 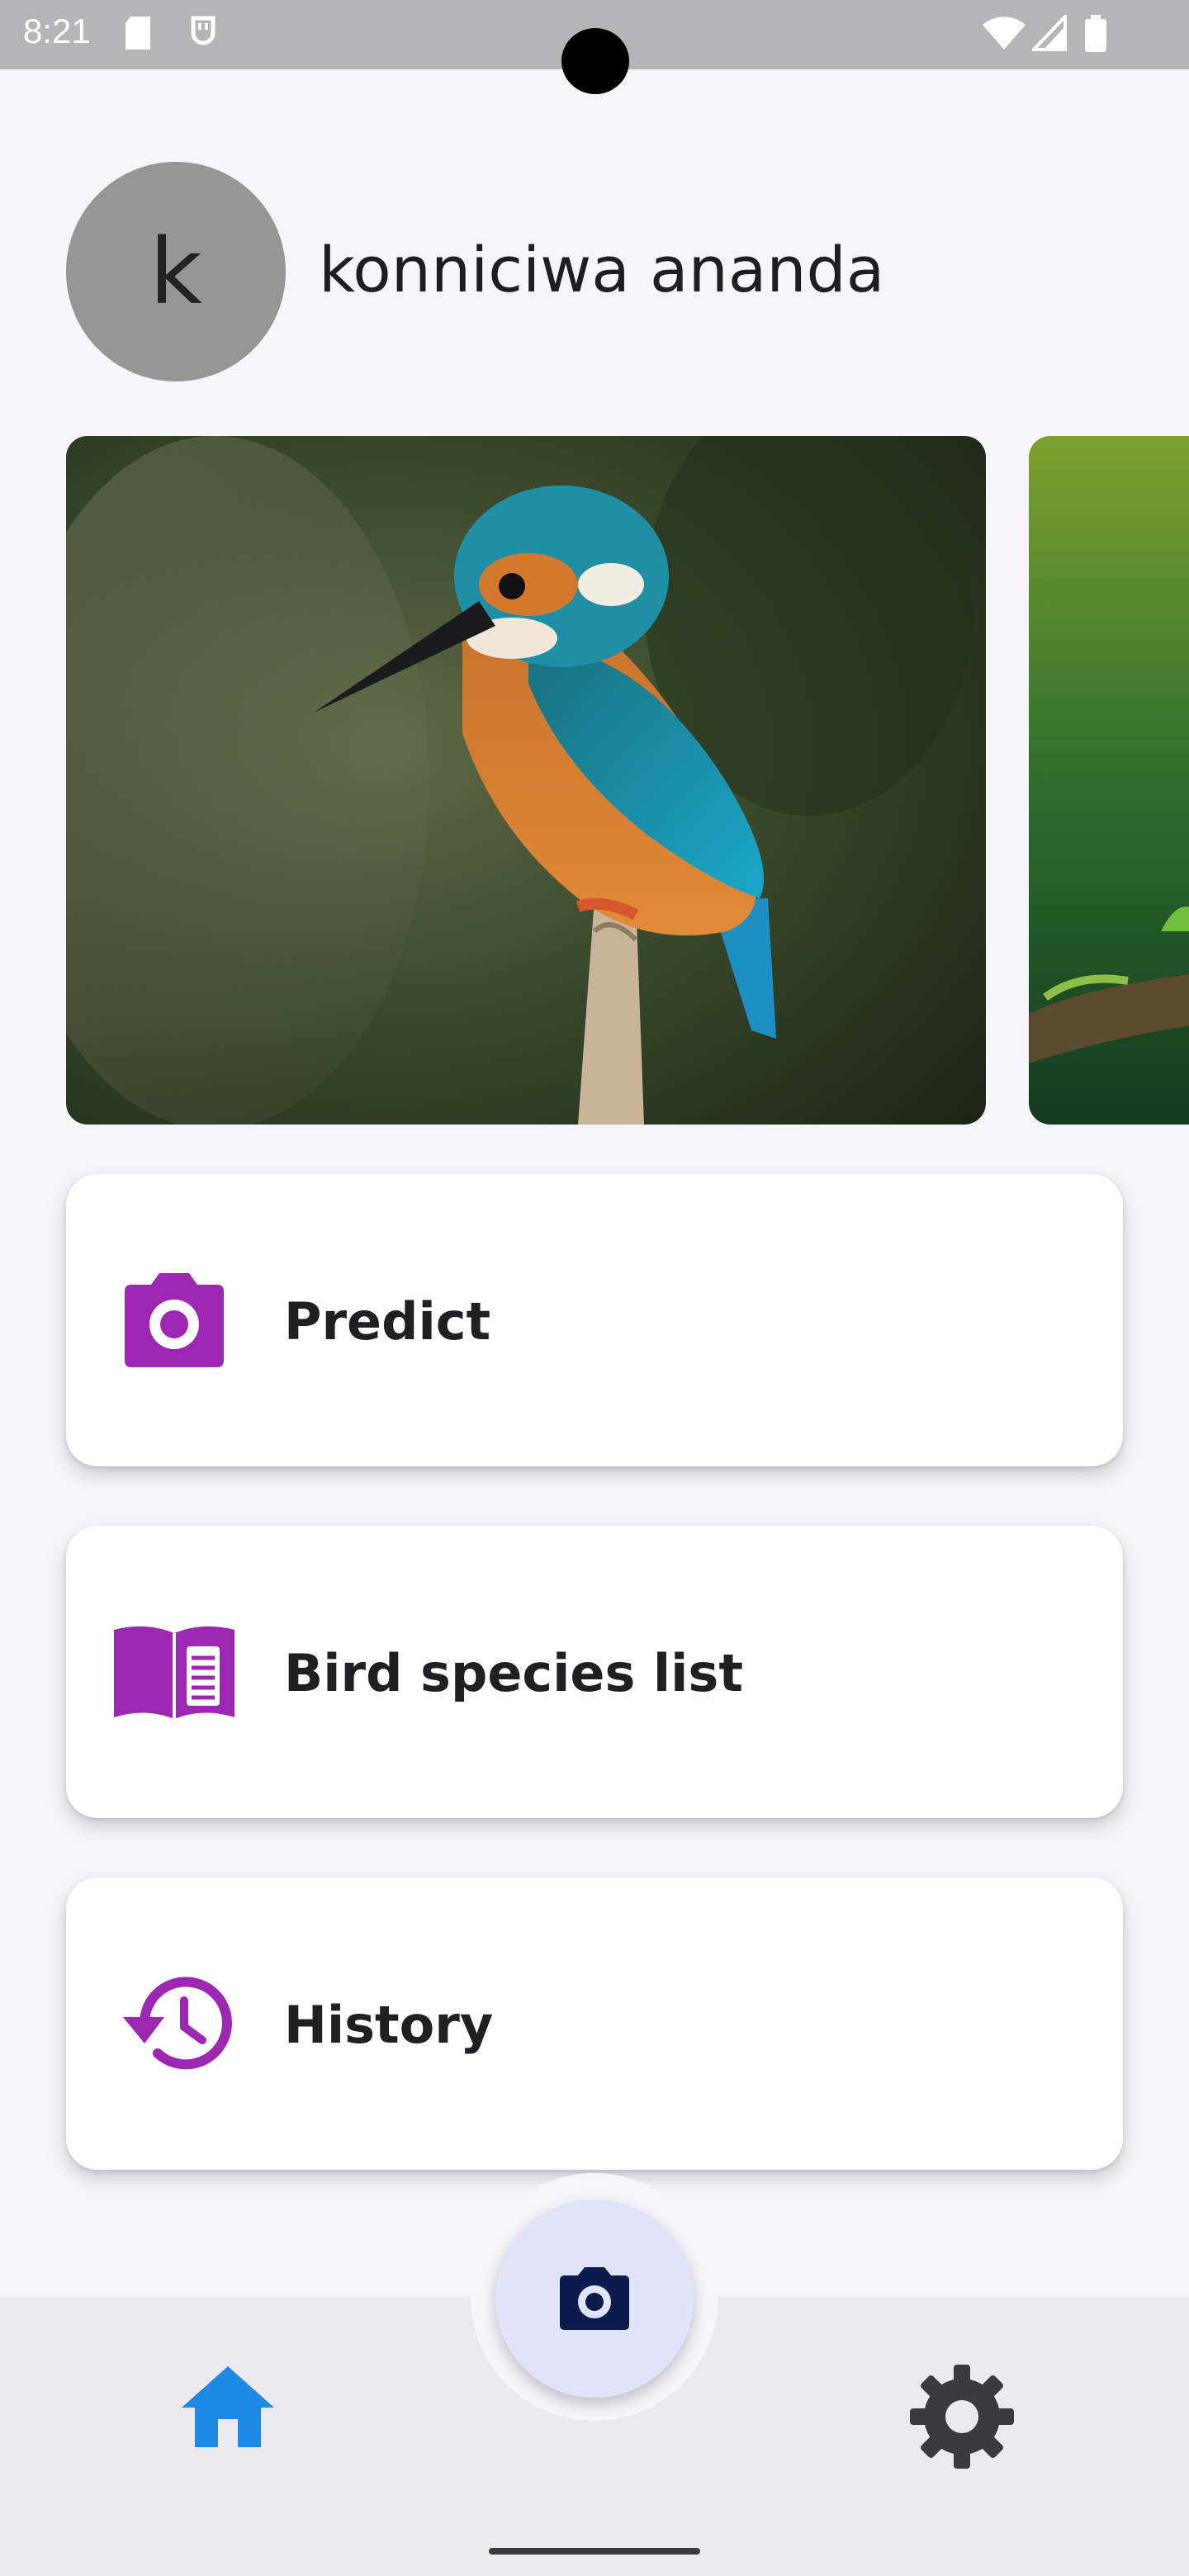 I want to click on wifi-icon, so click(x=1004, y=33).